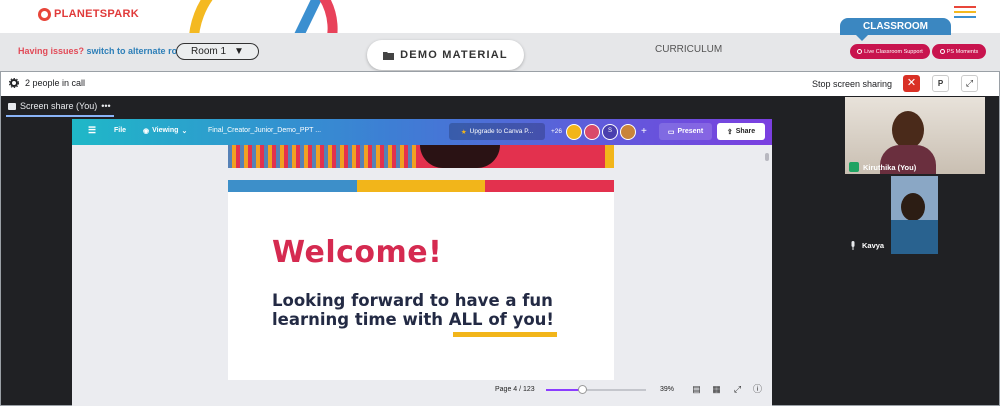  Describe the element at coordinates (55, 83) in the screenshot. I see `people-count-label: 2 people in call` at that location.